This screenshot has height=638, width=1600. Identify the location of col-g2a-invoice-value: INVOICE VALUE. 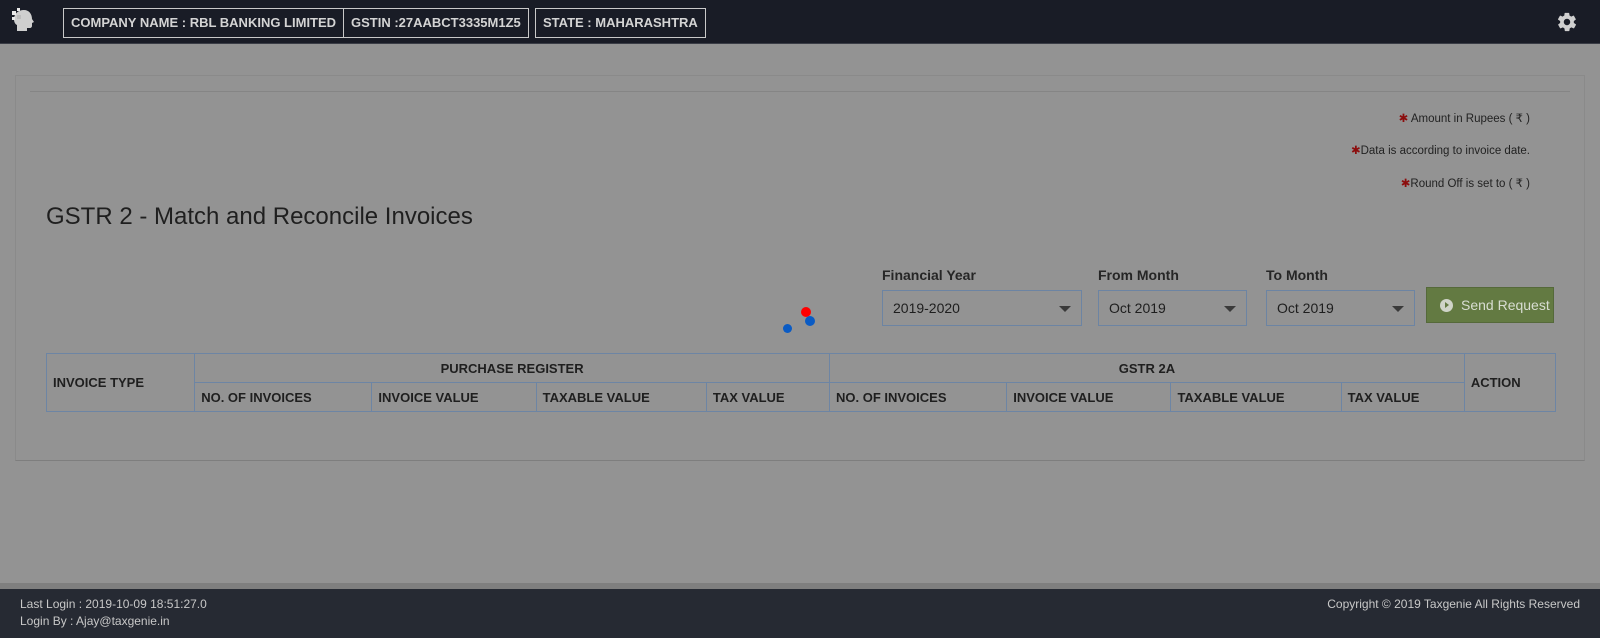
(1089, 397).